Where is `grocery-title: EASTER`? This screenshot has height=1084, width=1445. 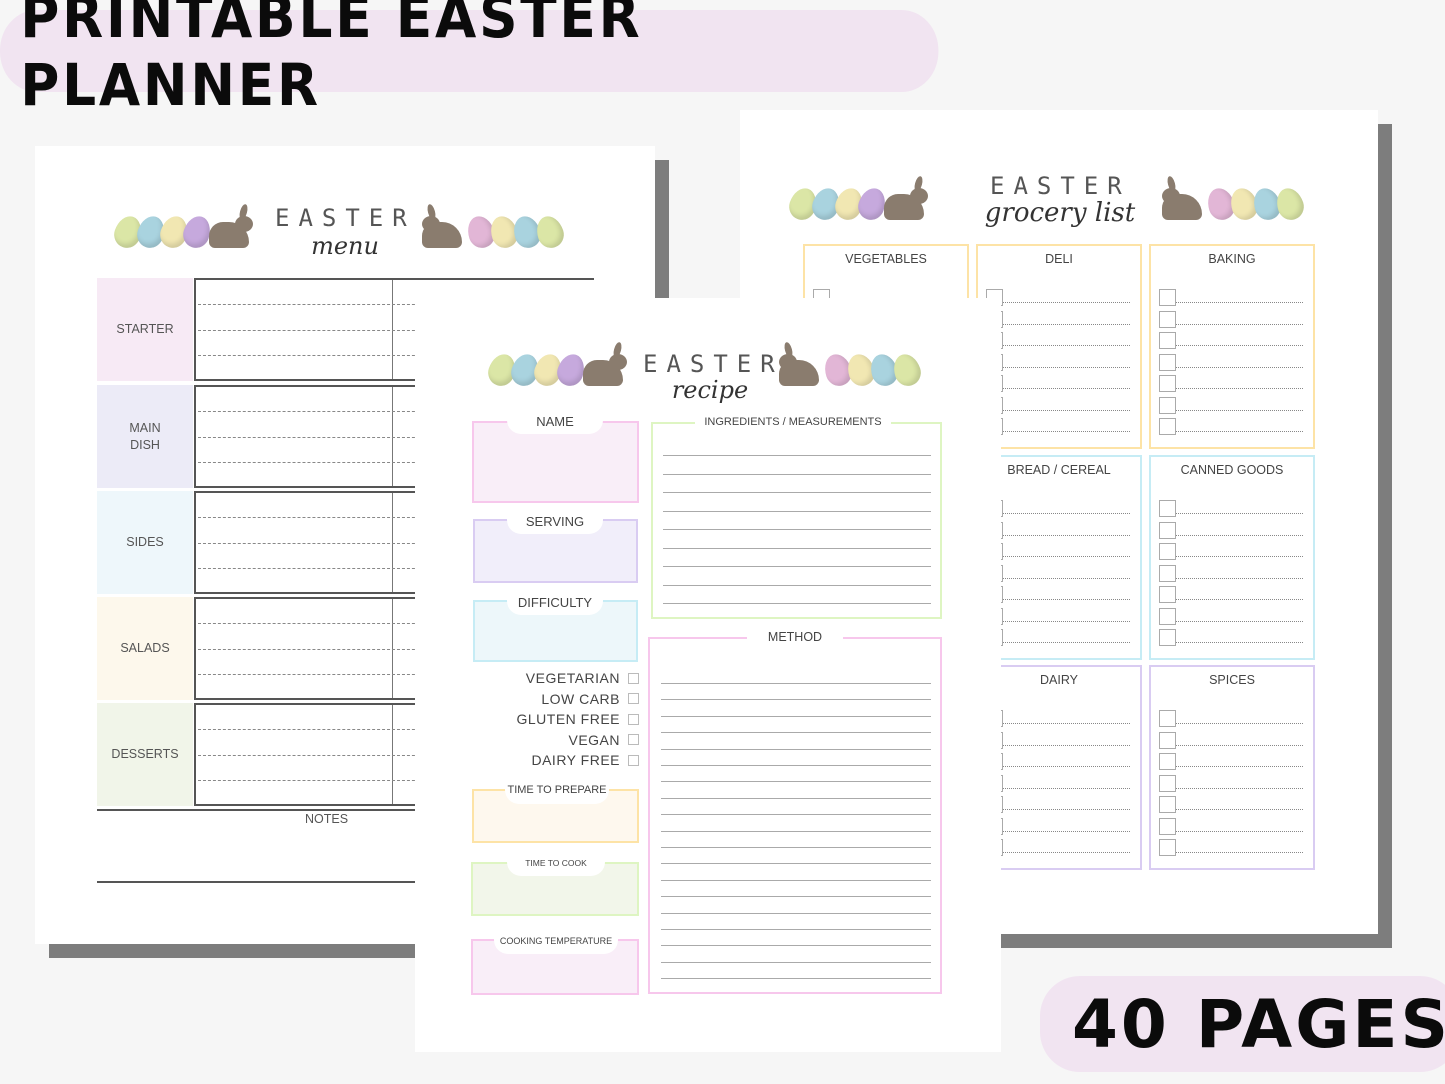
grocery-title: EASTER is located at coordinates (1060, 186).